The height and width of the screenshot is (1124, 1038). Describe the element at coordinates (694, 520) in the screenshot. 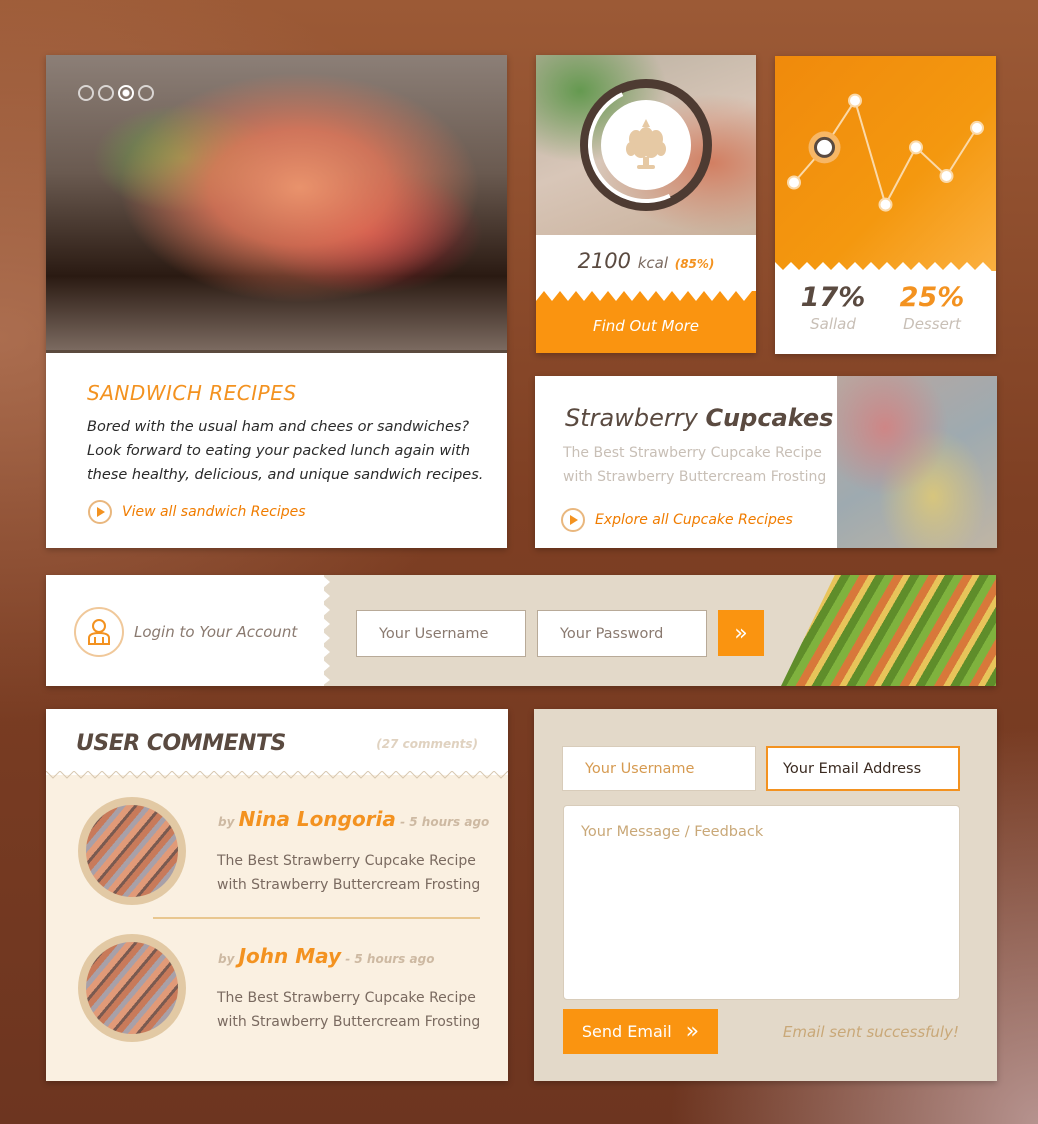

I see `explore-cupcake-recipes-label: Explore all Cupcake Recipes` at that location.